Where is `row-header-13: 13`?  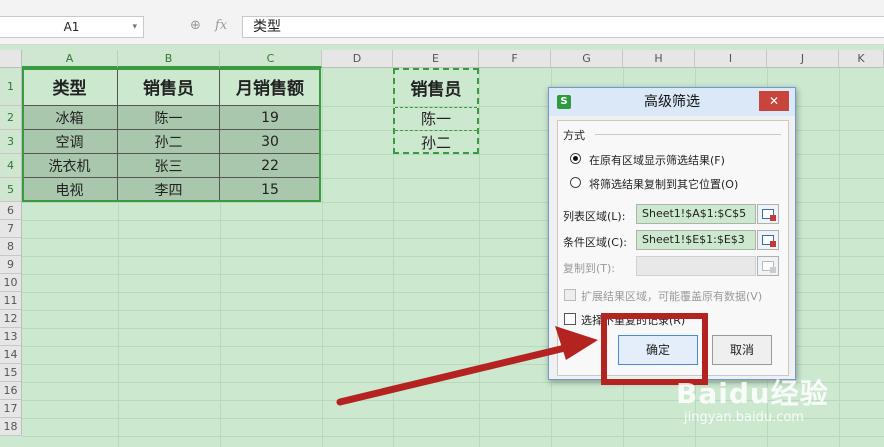 row-header-13: 13 is located at coordinates (11, 337).